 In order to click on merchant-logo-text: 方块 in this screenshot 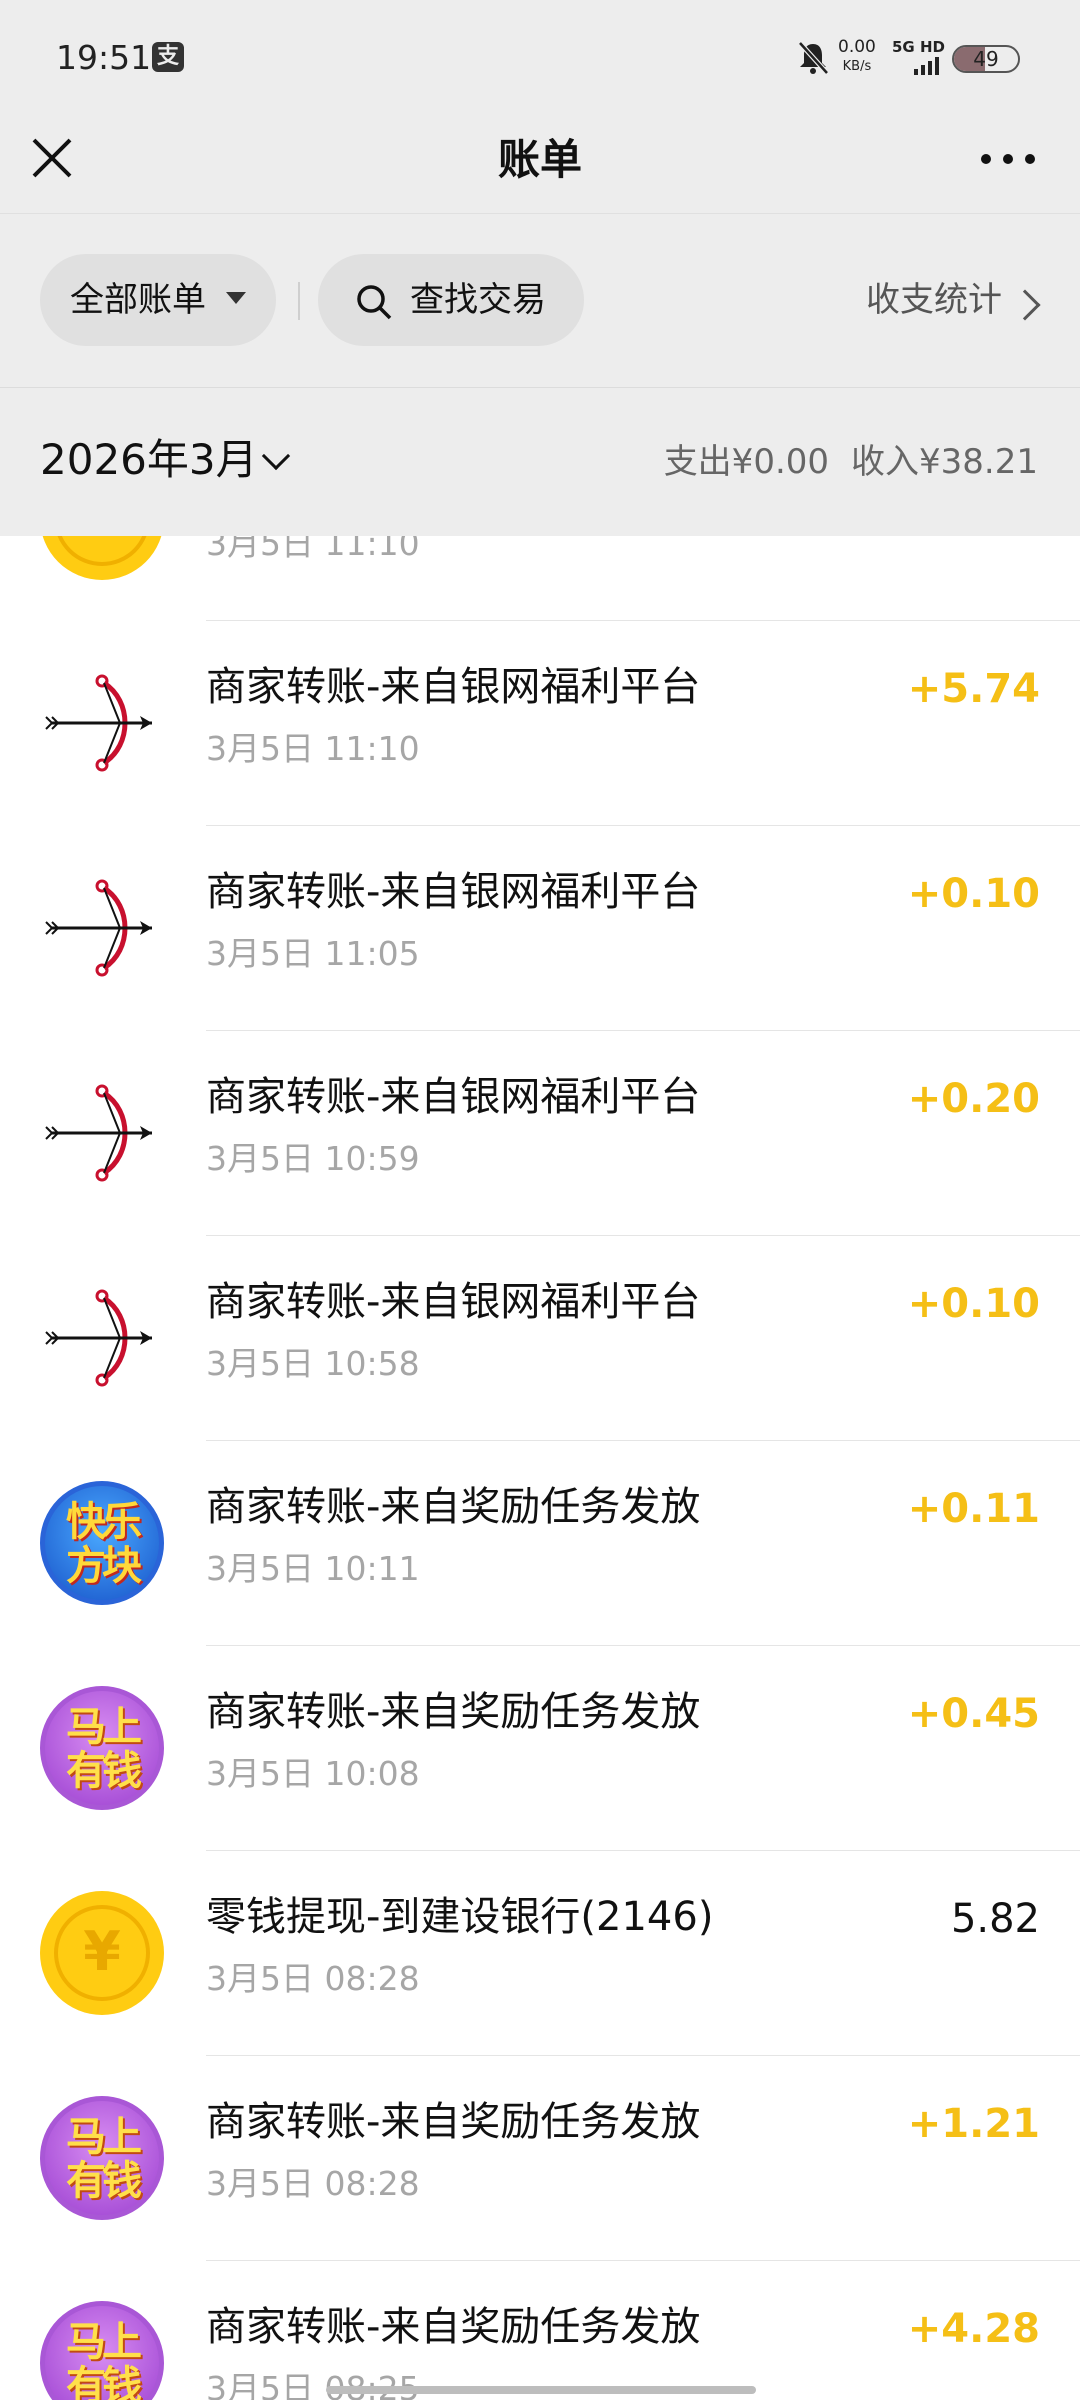, I will do `click(104, 1566)`.